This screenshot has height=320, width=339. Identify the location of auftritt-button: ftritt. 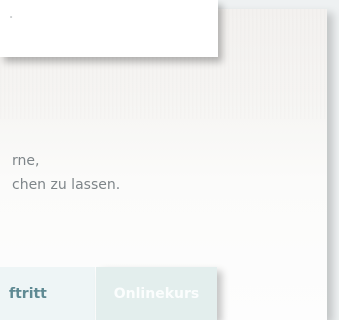
(47, 293).